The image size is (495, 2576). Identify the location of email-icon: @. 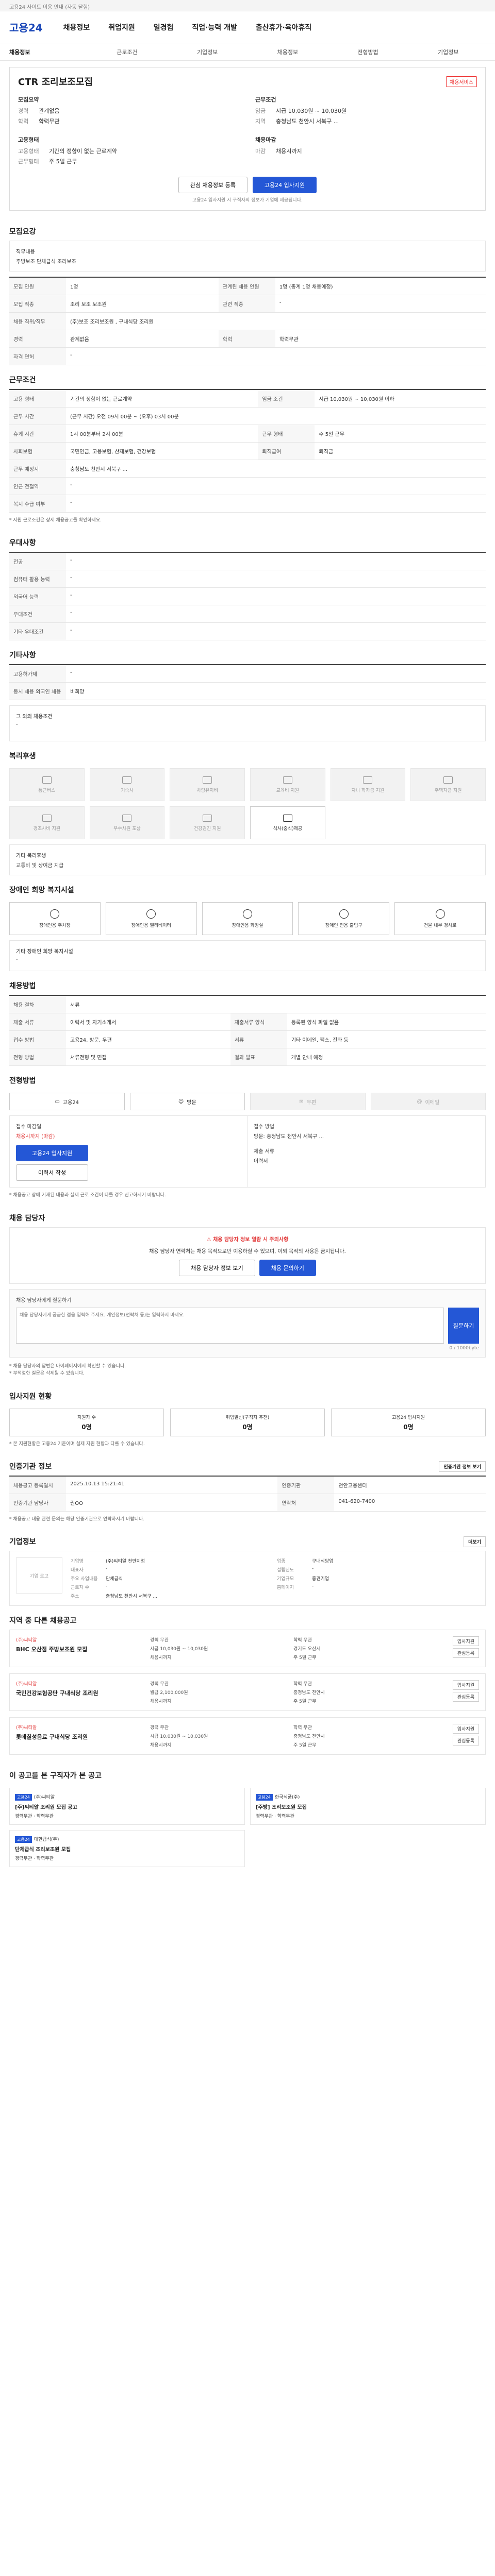
(419, 1101).